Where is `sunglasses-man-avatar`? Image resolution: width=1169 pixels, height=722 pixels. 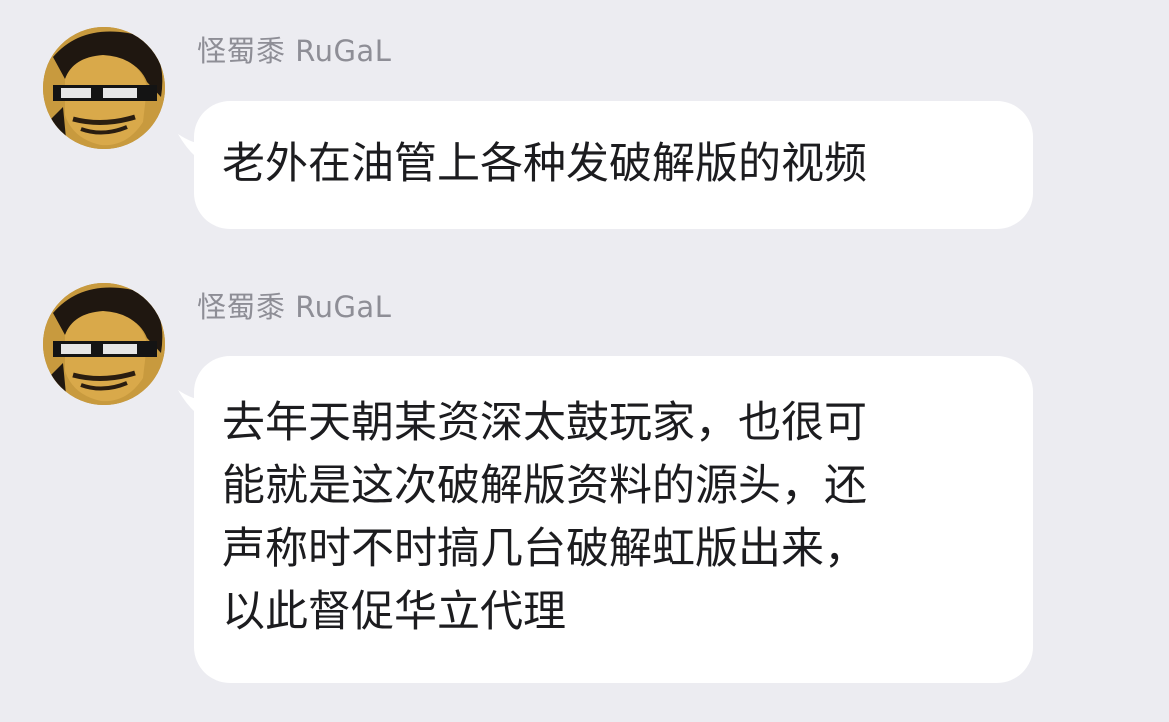
sunglasses-man-avatar is located at coordinates (104, 344).